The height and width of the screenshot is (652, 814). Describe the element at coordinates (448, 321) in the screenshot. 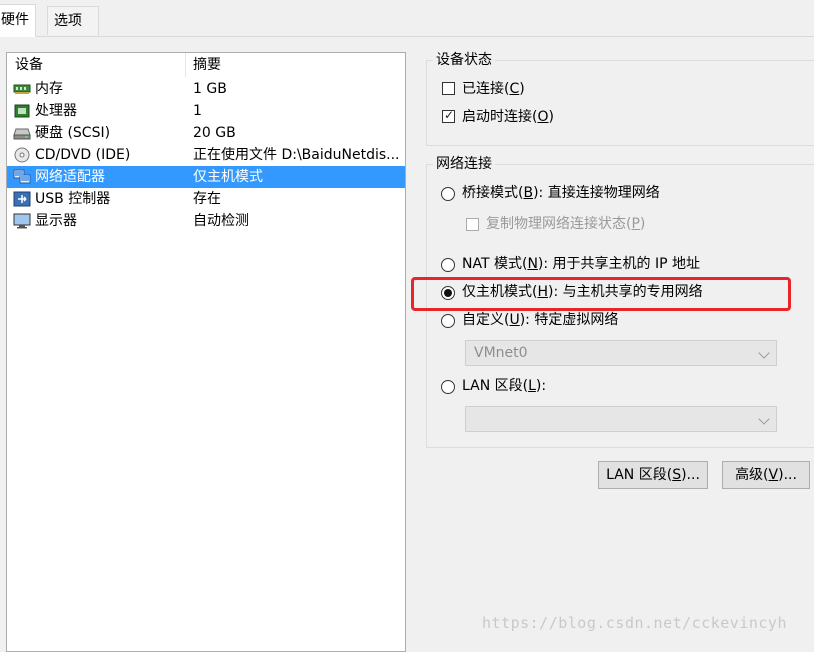

I see `custom-radio` at that location.